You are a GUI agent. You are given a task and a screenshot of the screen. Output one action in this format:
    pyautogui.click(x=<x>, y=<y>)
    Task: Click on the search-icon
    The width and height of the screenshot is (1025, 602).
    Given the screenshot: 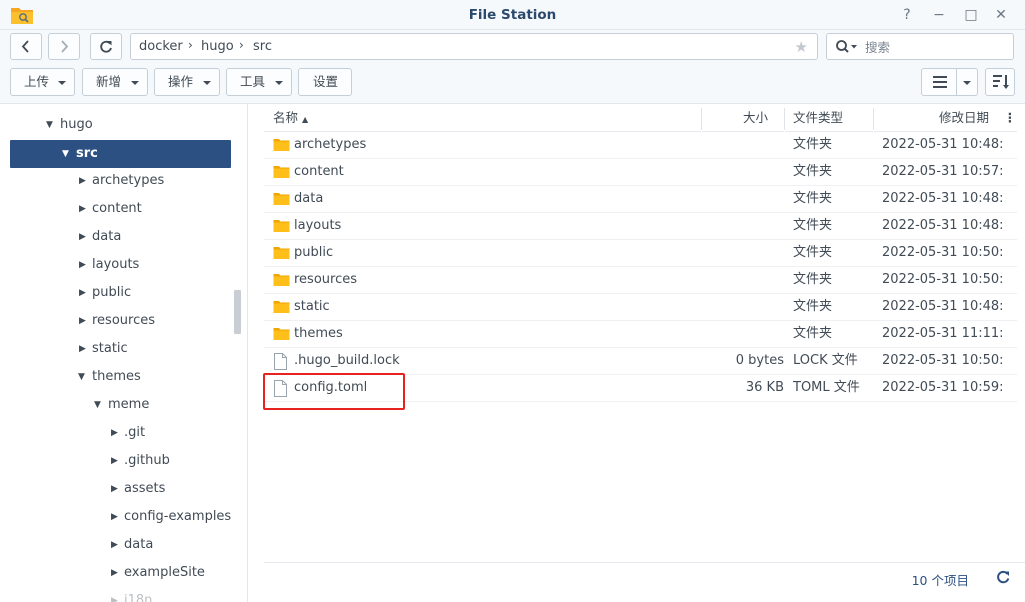 What is the action you would take?
    pyautogui.click(x=847, y=47)
    